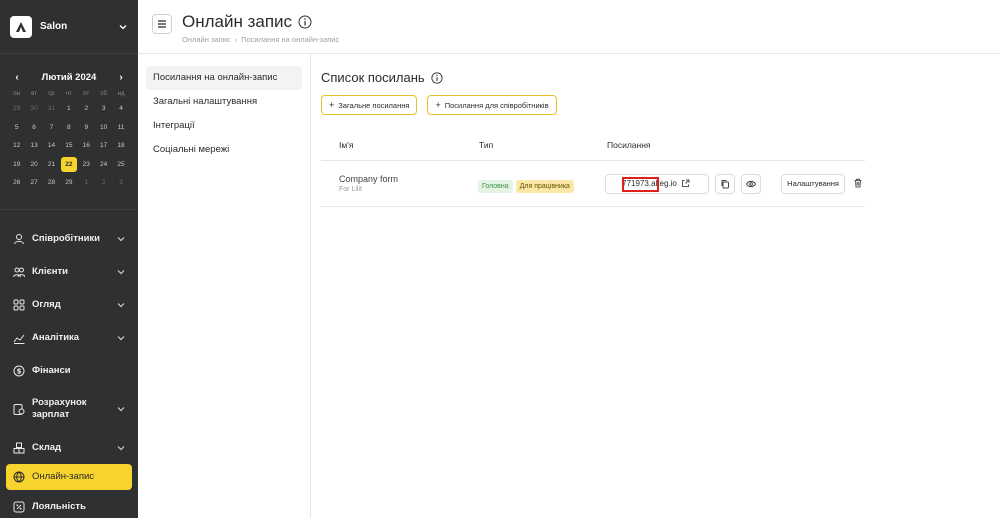 Image resolution: width=1000 pixels, height=518 pixels. I want to click on calendar-day: 17, so click(103, 146).